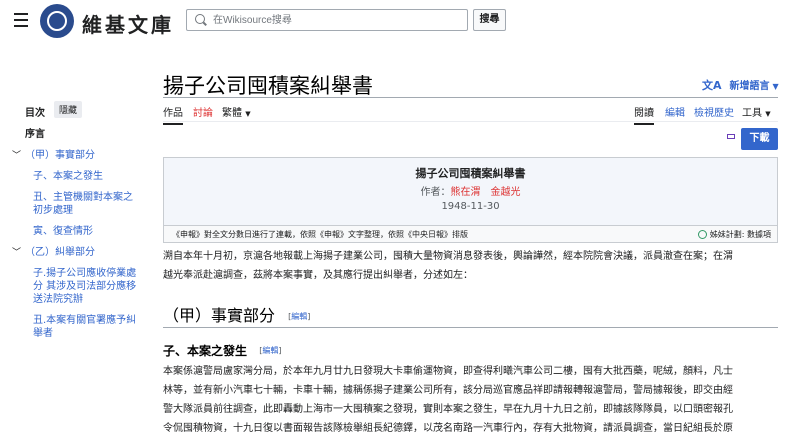 This screenshot has width=800, height=438. Describe the element at coordinates (84, 274) in the screenshot. I see `toc-item-suspension: 子.揚子公司應收停業處` at that location.